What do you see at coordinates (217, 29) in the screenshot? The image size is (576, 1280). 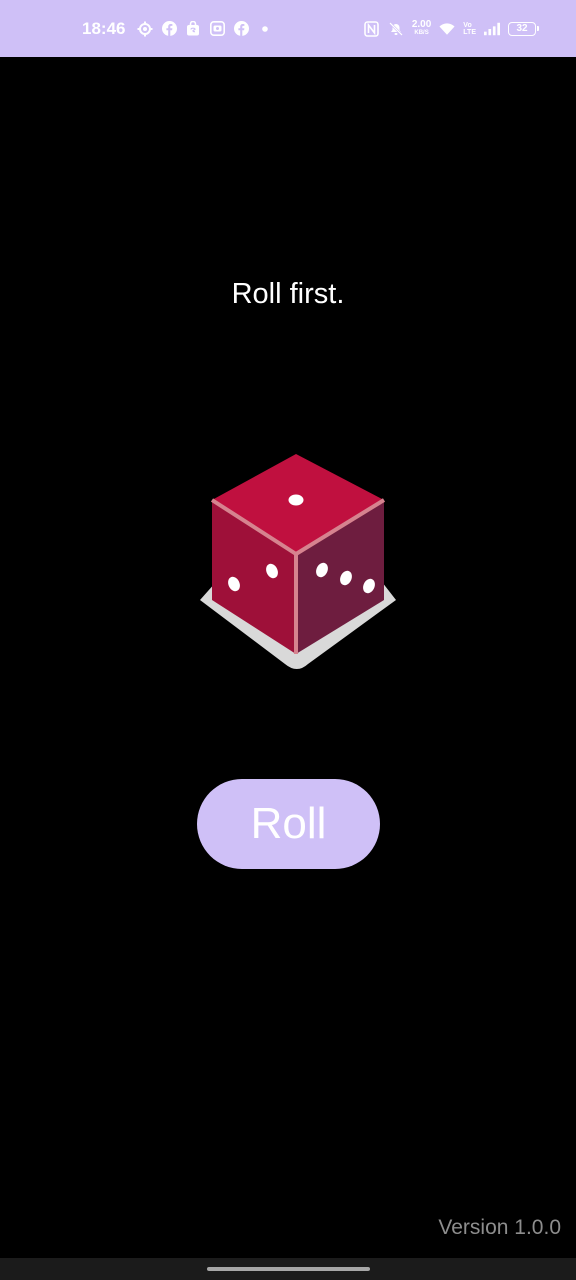 I see `photo-app-icon` at bounding box center [217, 29].